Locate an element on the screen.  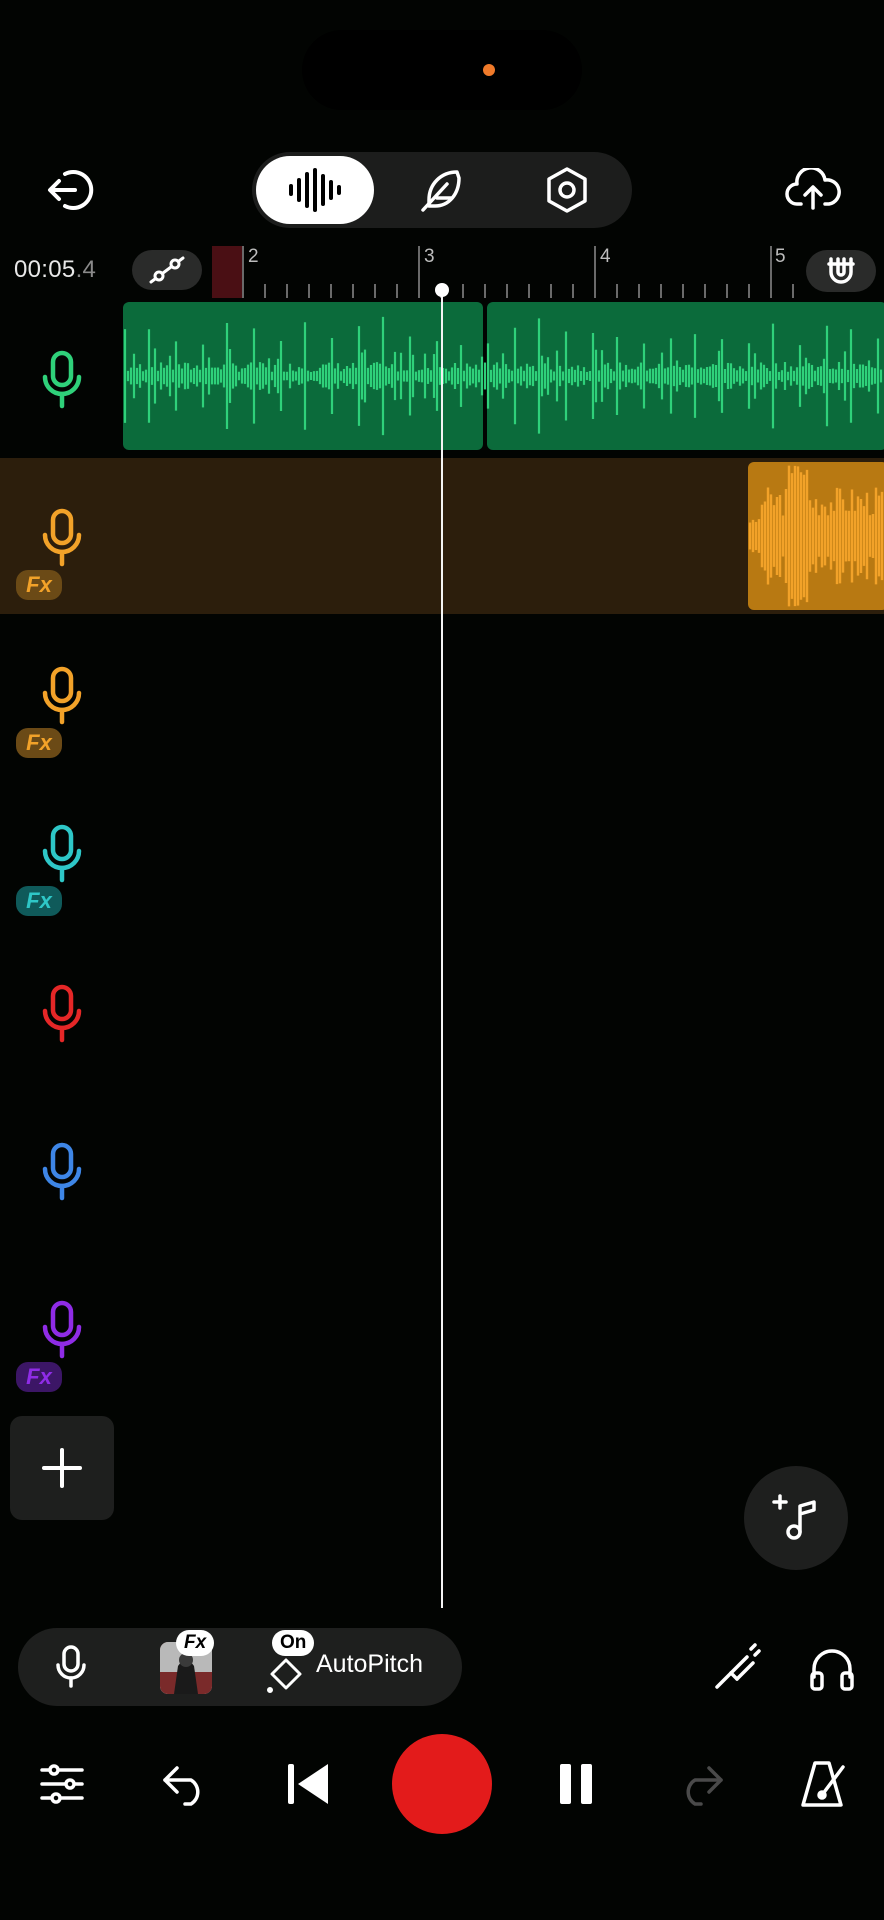
ruler-label-4: 4 is located at coordinates (605, 256).